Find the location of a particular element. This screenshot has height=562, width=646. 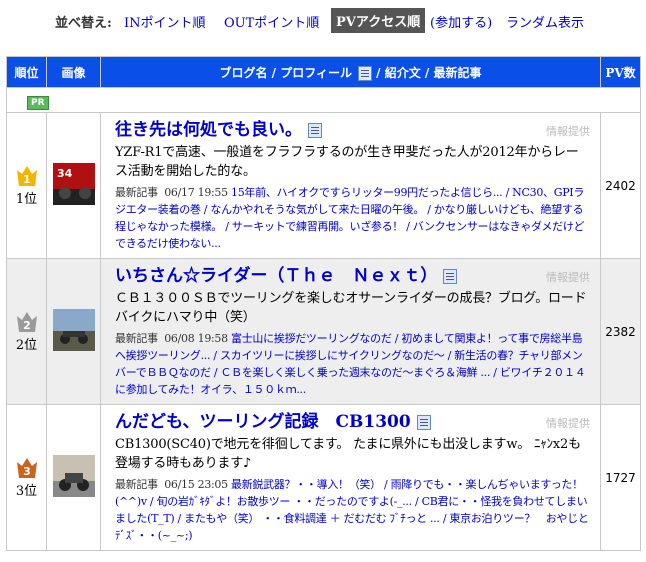

sort-out-points-link: OUTポイント順 is located at coordinates (271, 21).